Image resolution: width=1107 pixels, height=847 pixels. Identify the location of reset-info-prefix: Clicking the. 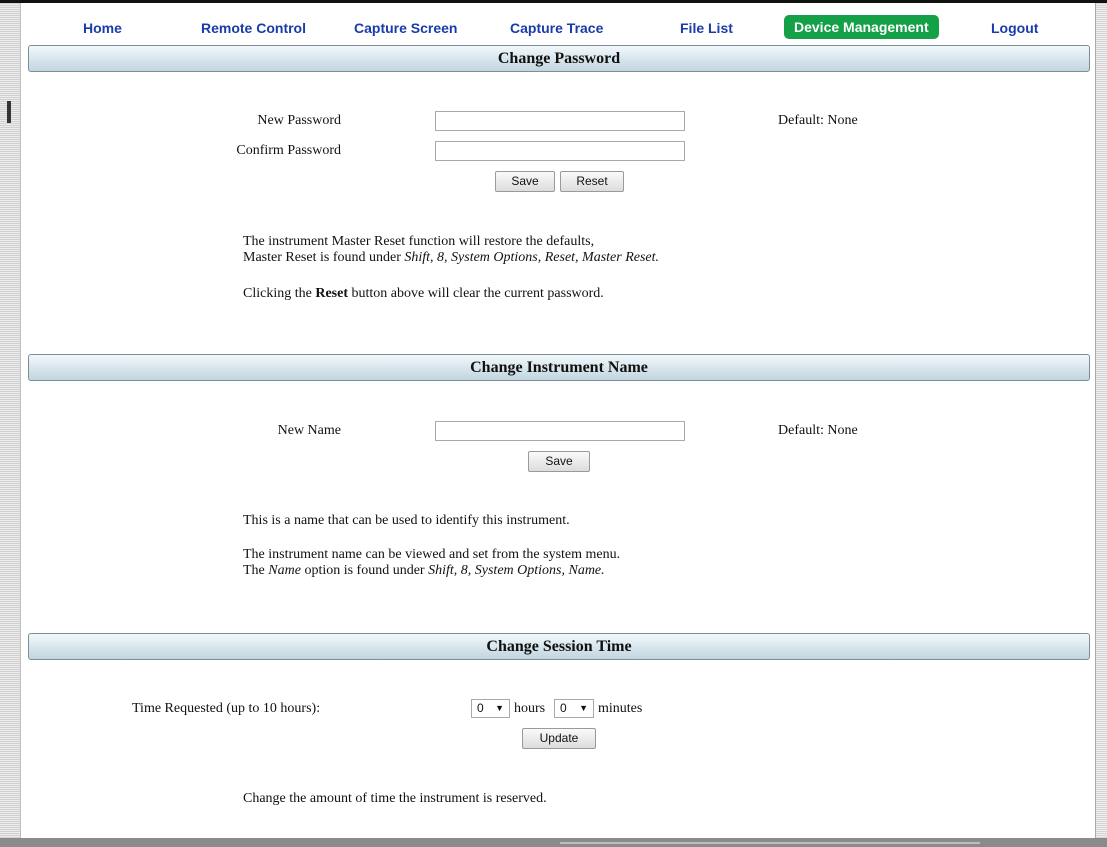
(279, 293).